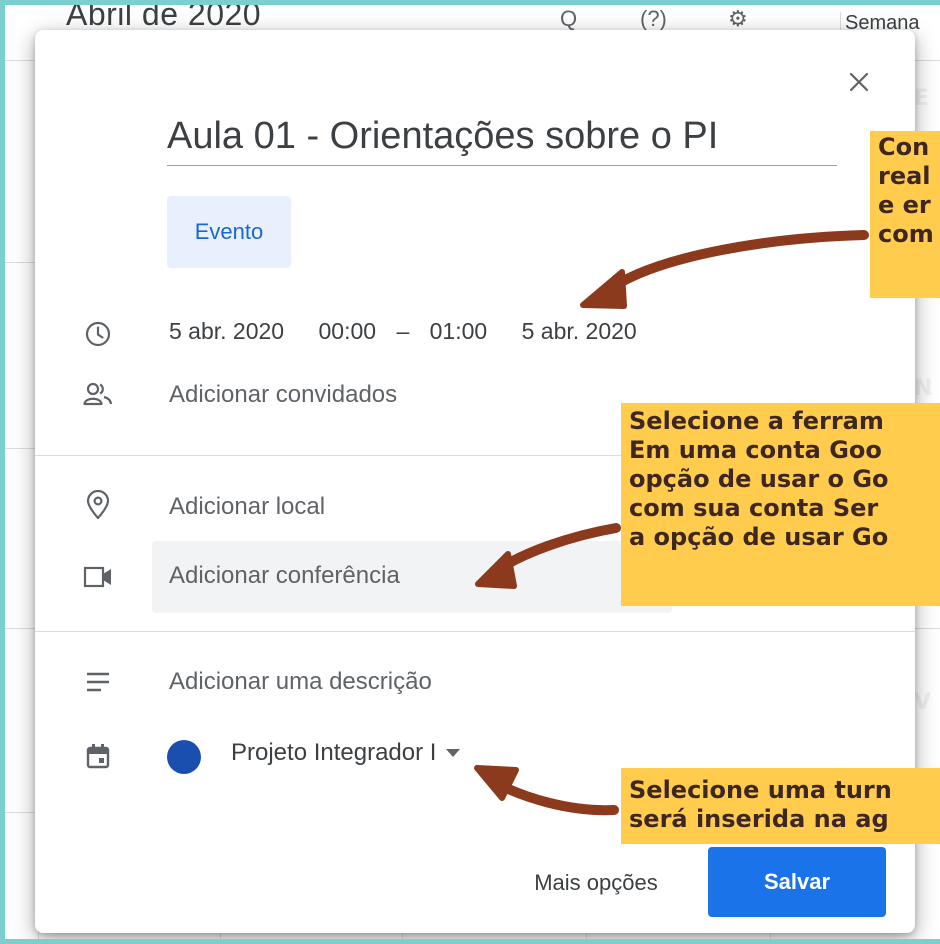 This screenshot has width=940, height=944. Describe the element at coordinates (475, 631) in the screenshot. I see `section-divider` at that location.